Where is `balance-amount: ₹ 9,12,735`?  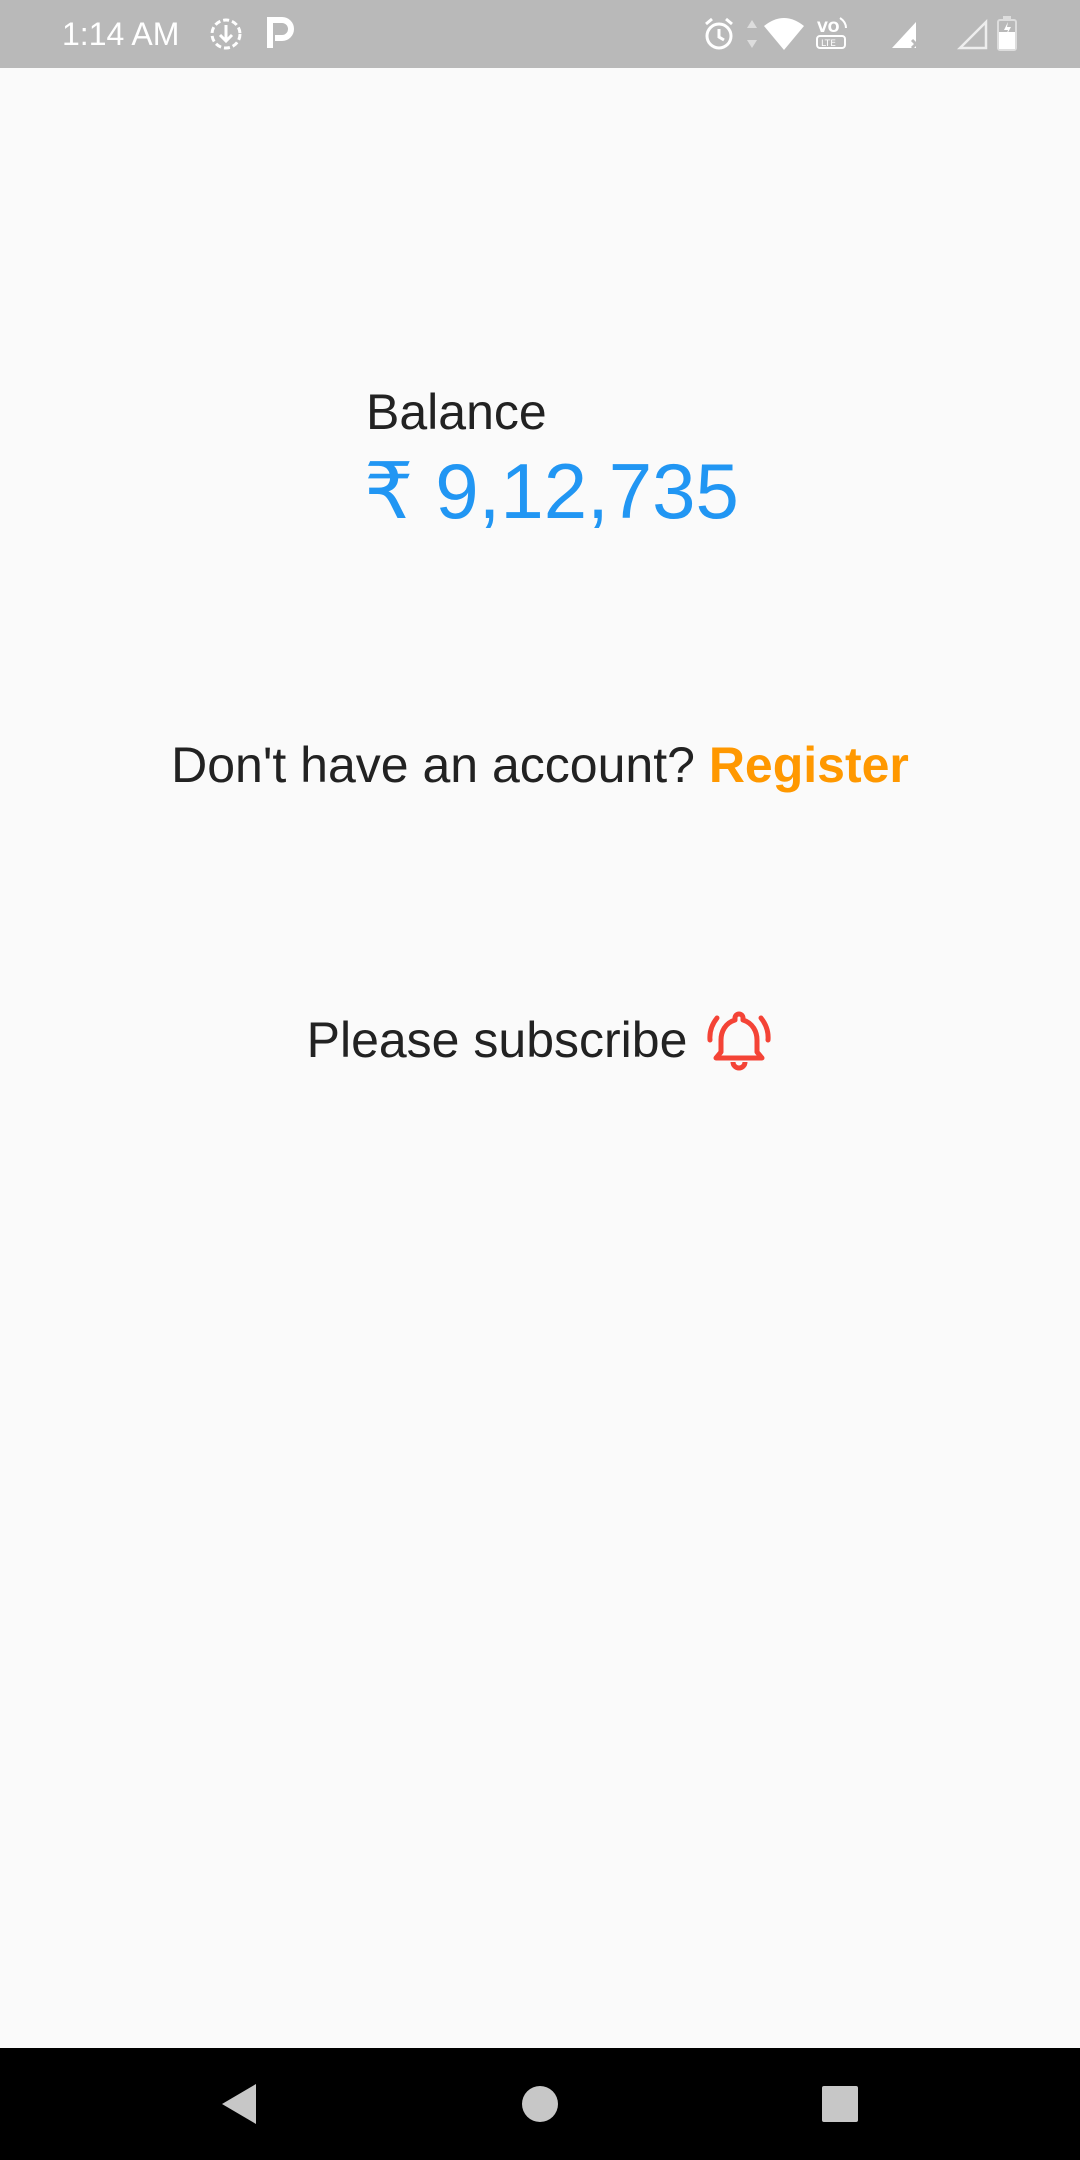 balance-amount: ₹ 9,12,735 is located at coordinates (551, 491).